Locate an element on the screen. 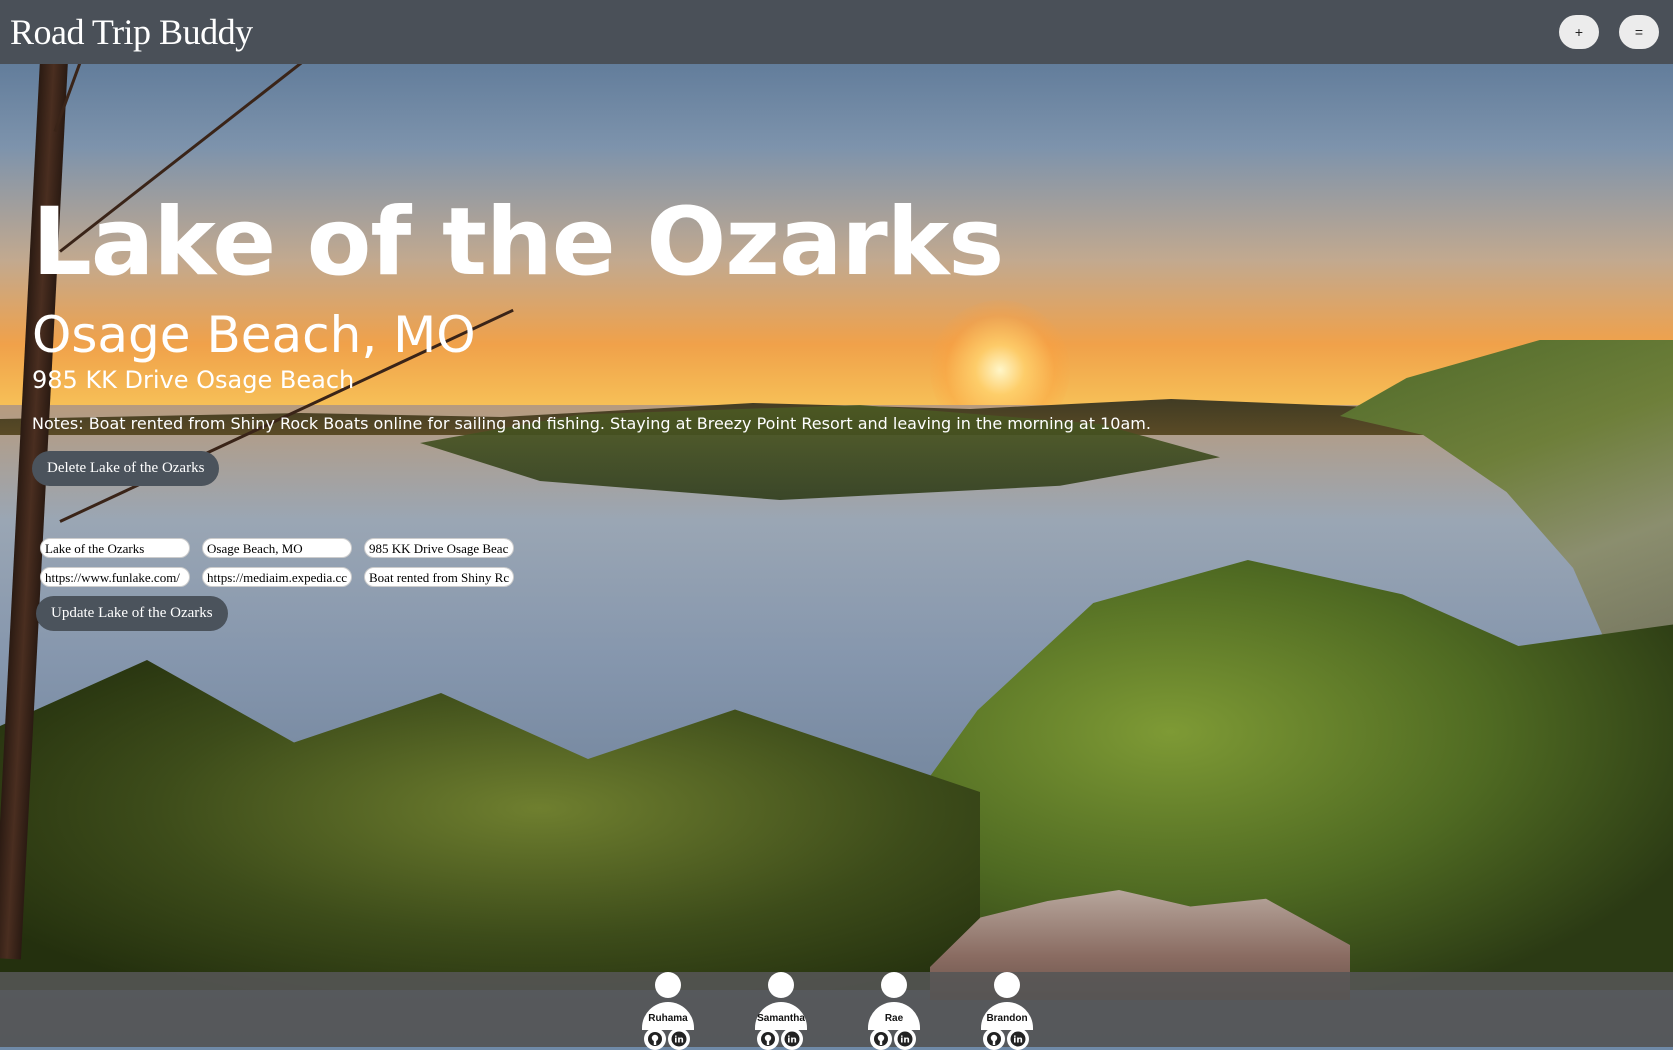  member-name: Ruhama is located at coordinates (668, 1018).